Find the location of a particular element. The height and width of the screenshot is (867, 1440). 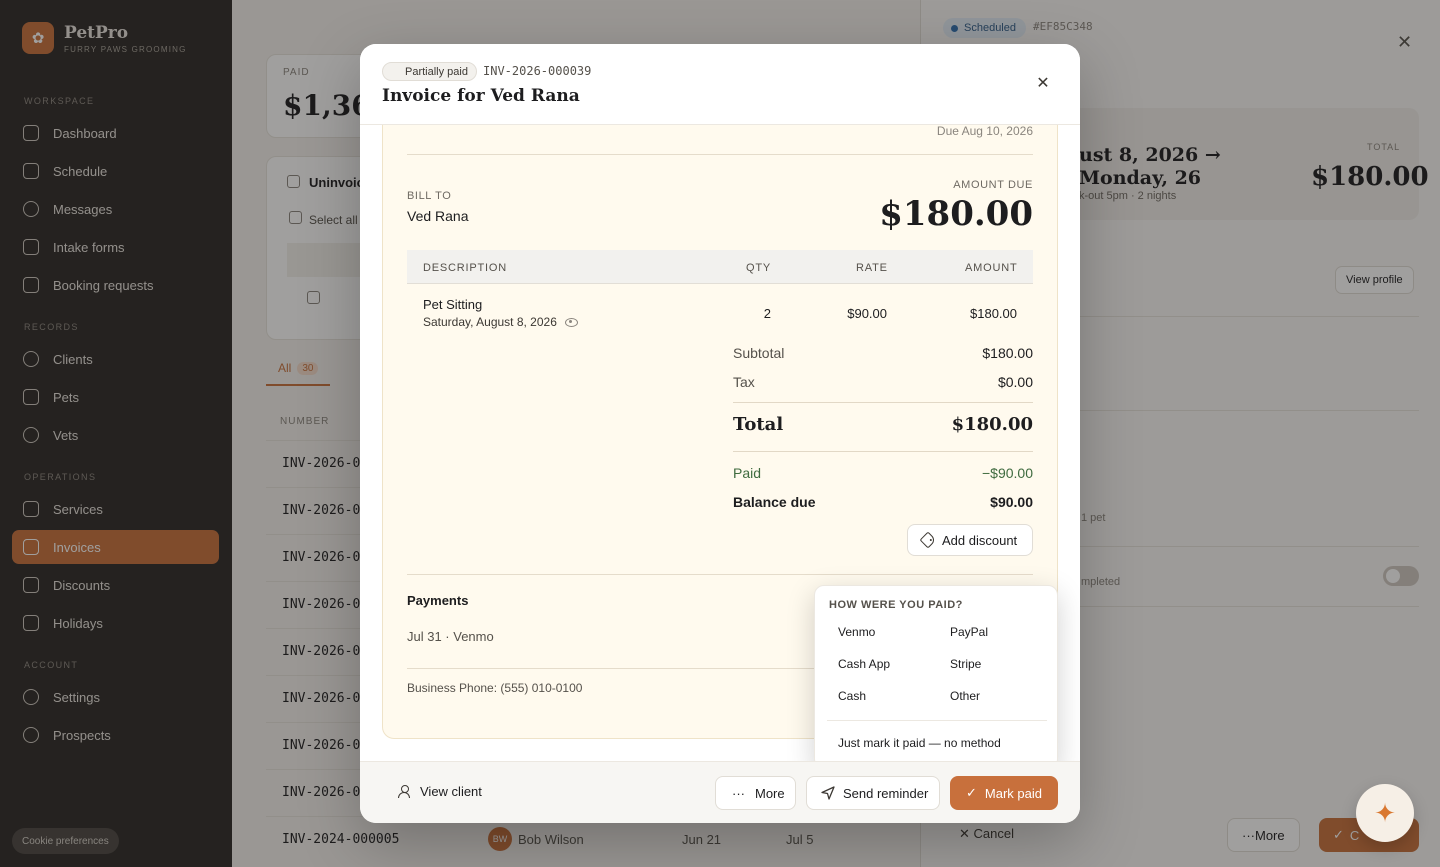

paid-label: Paid is located at coordinates (747, 473).